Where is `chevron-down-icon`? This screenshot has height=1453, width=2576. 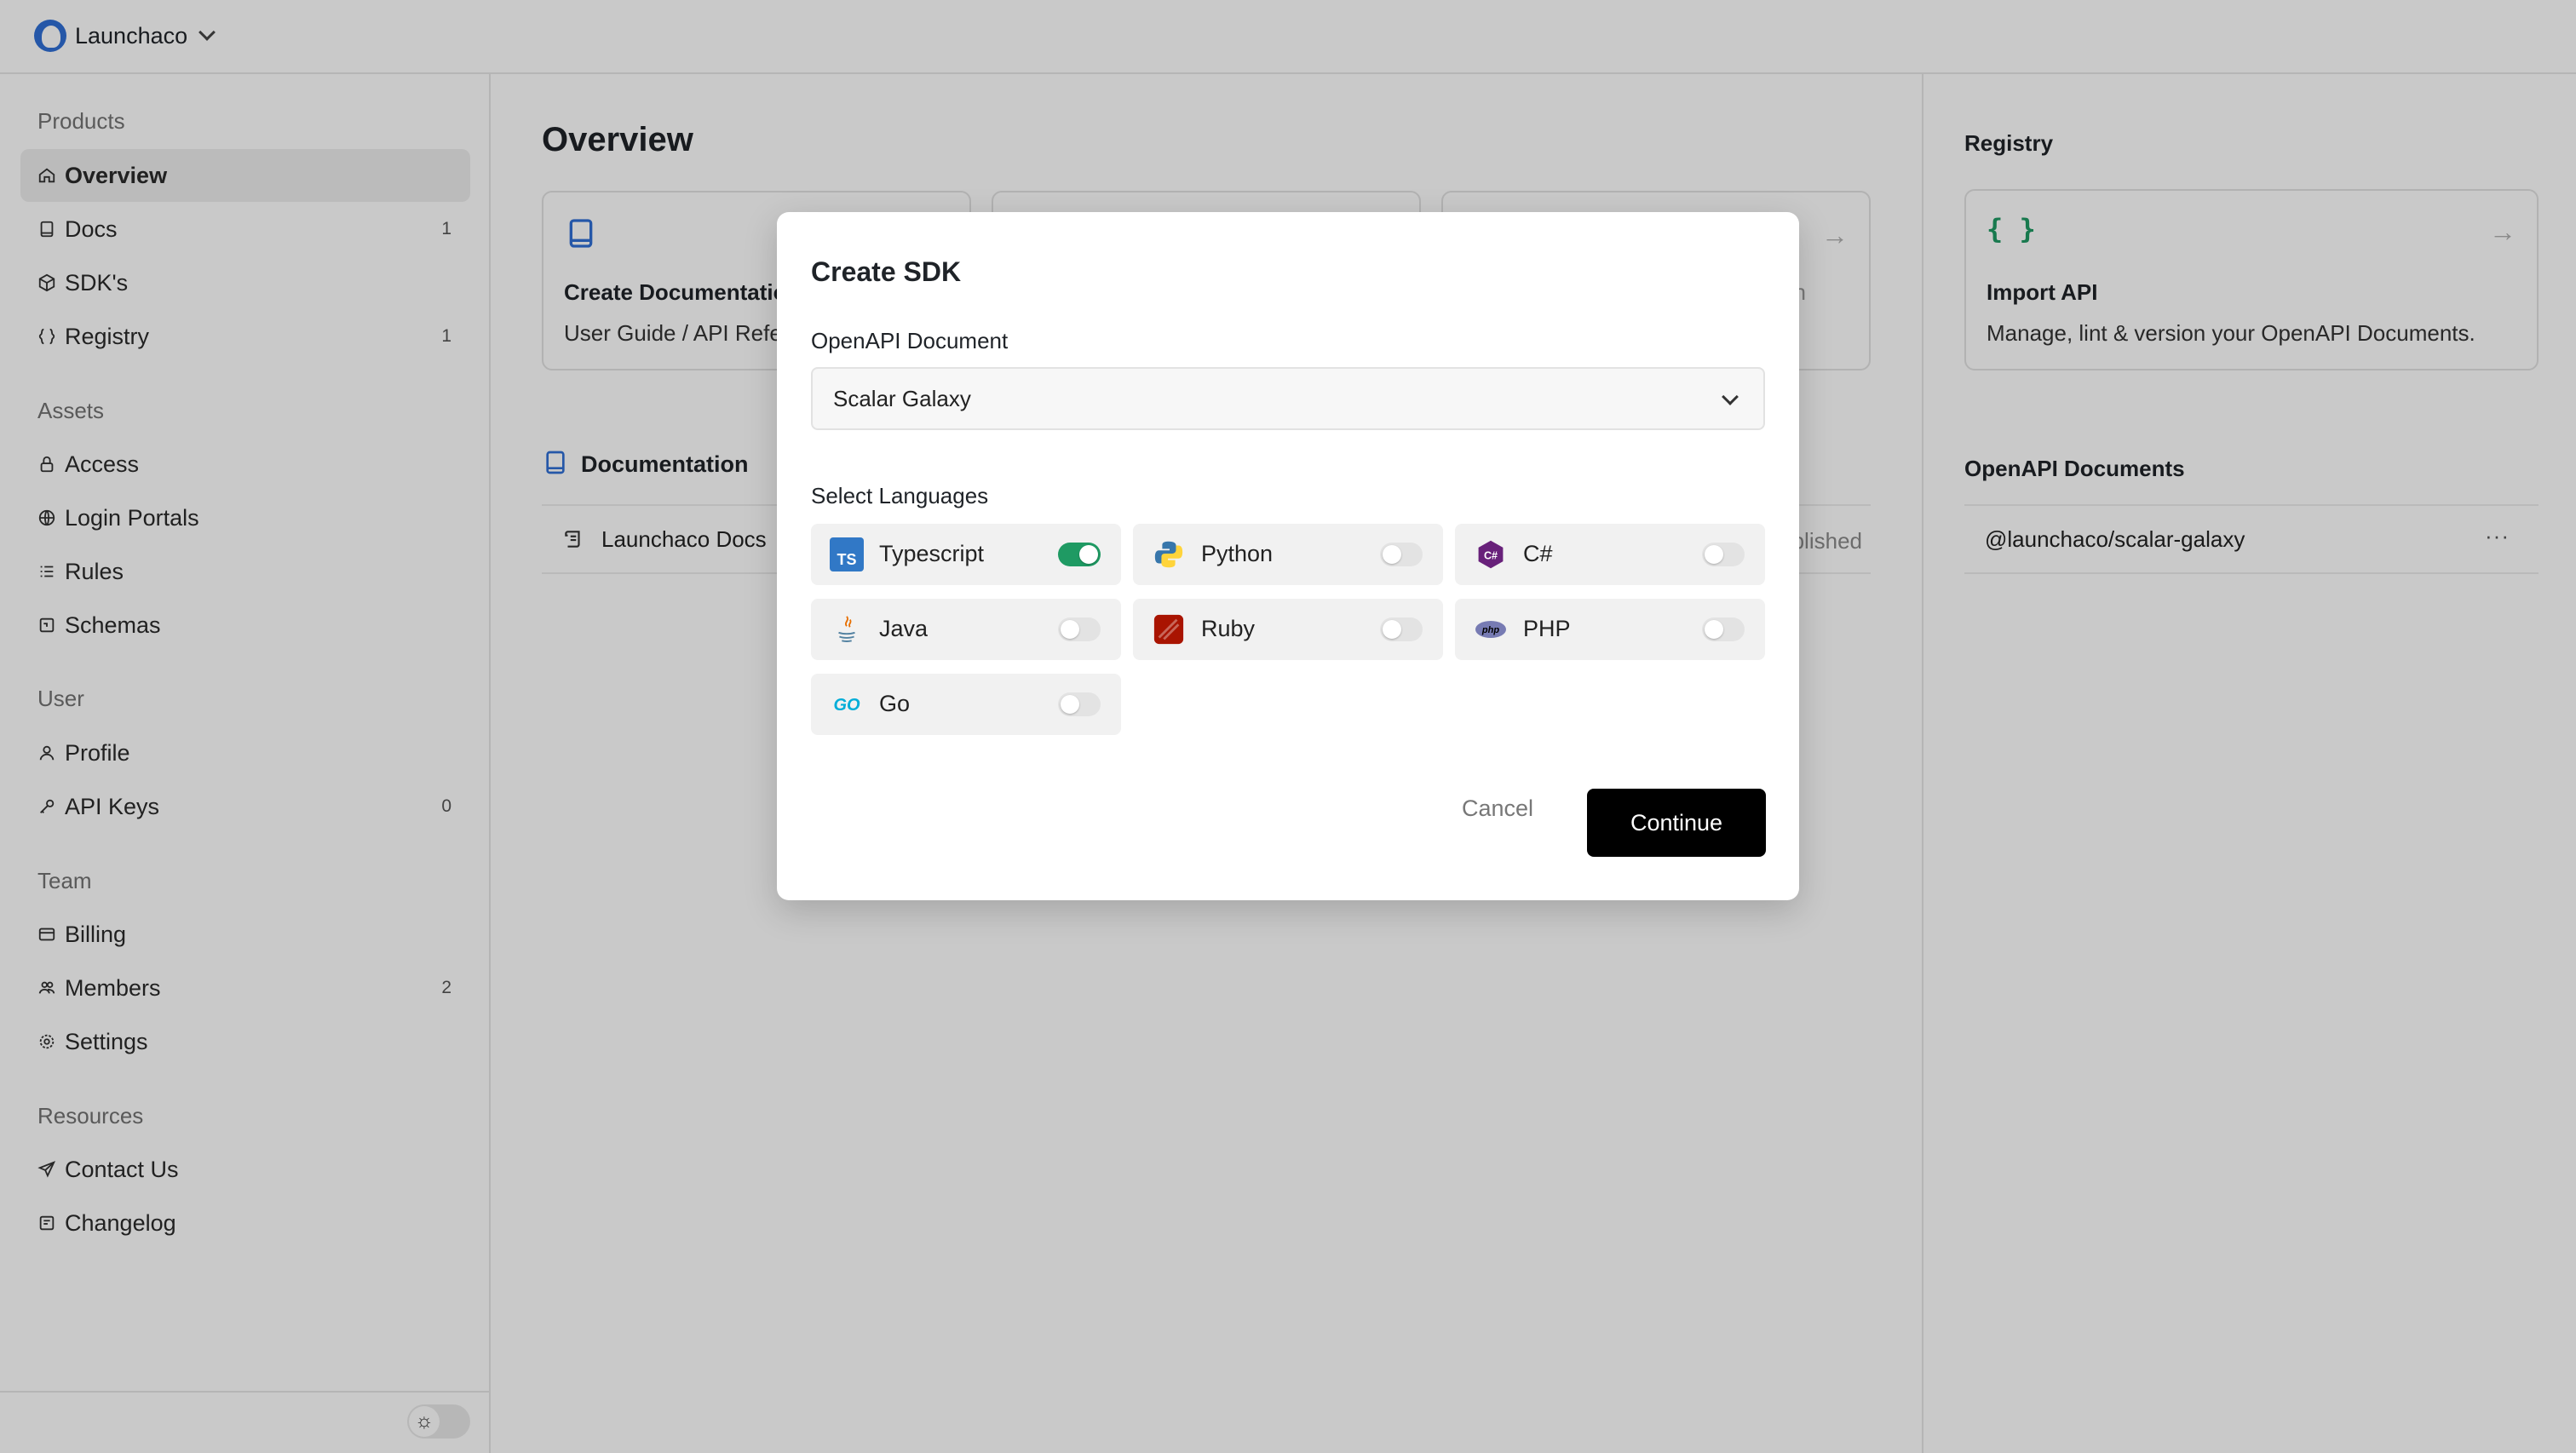 chevron-down-icon is located at coordinates (1731, 396).